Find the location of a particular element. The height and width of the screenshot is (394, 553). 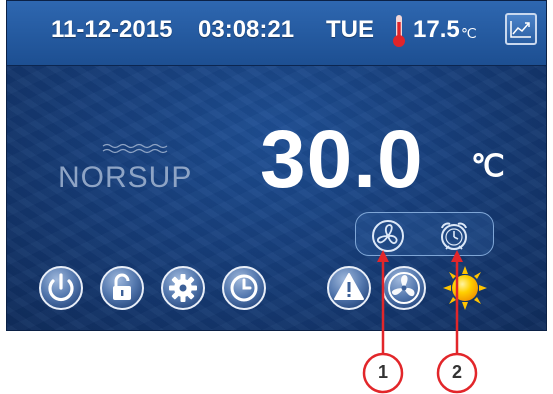

gear-icon is located at coordinates (183, 288).